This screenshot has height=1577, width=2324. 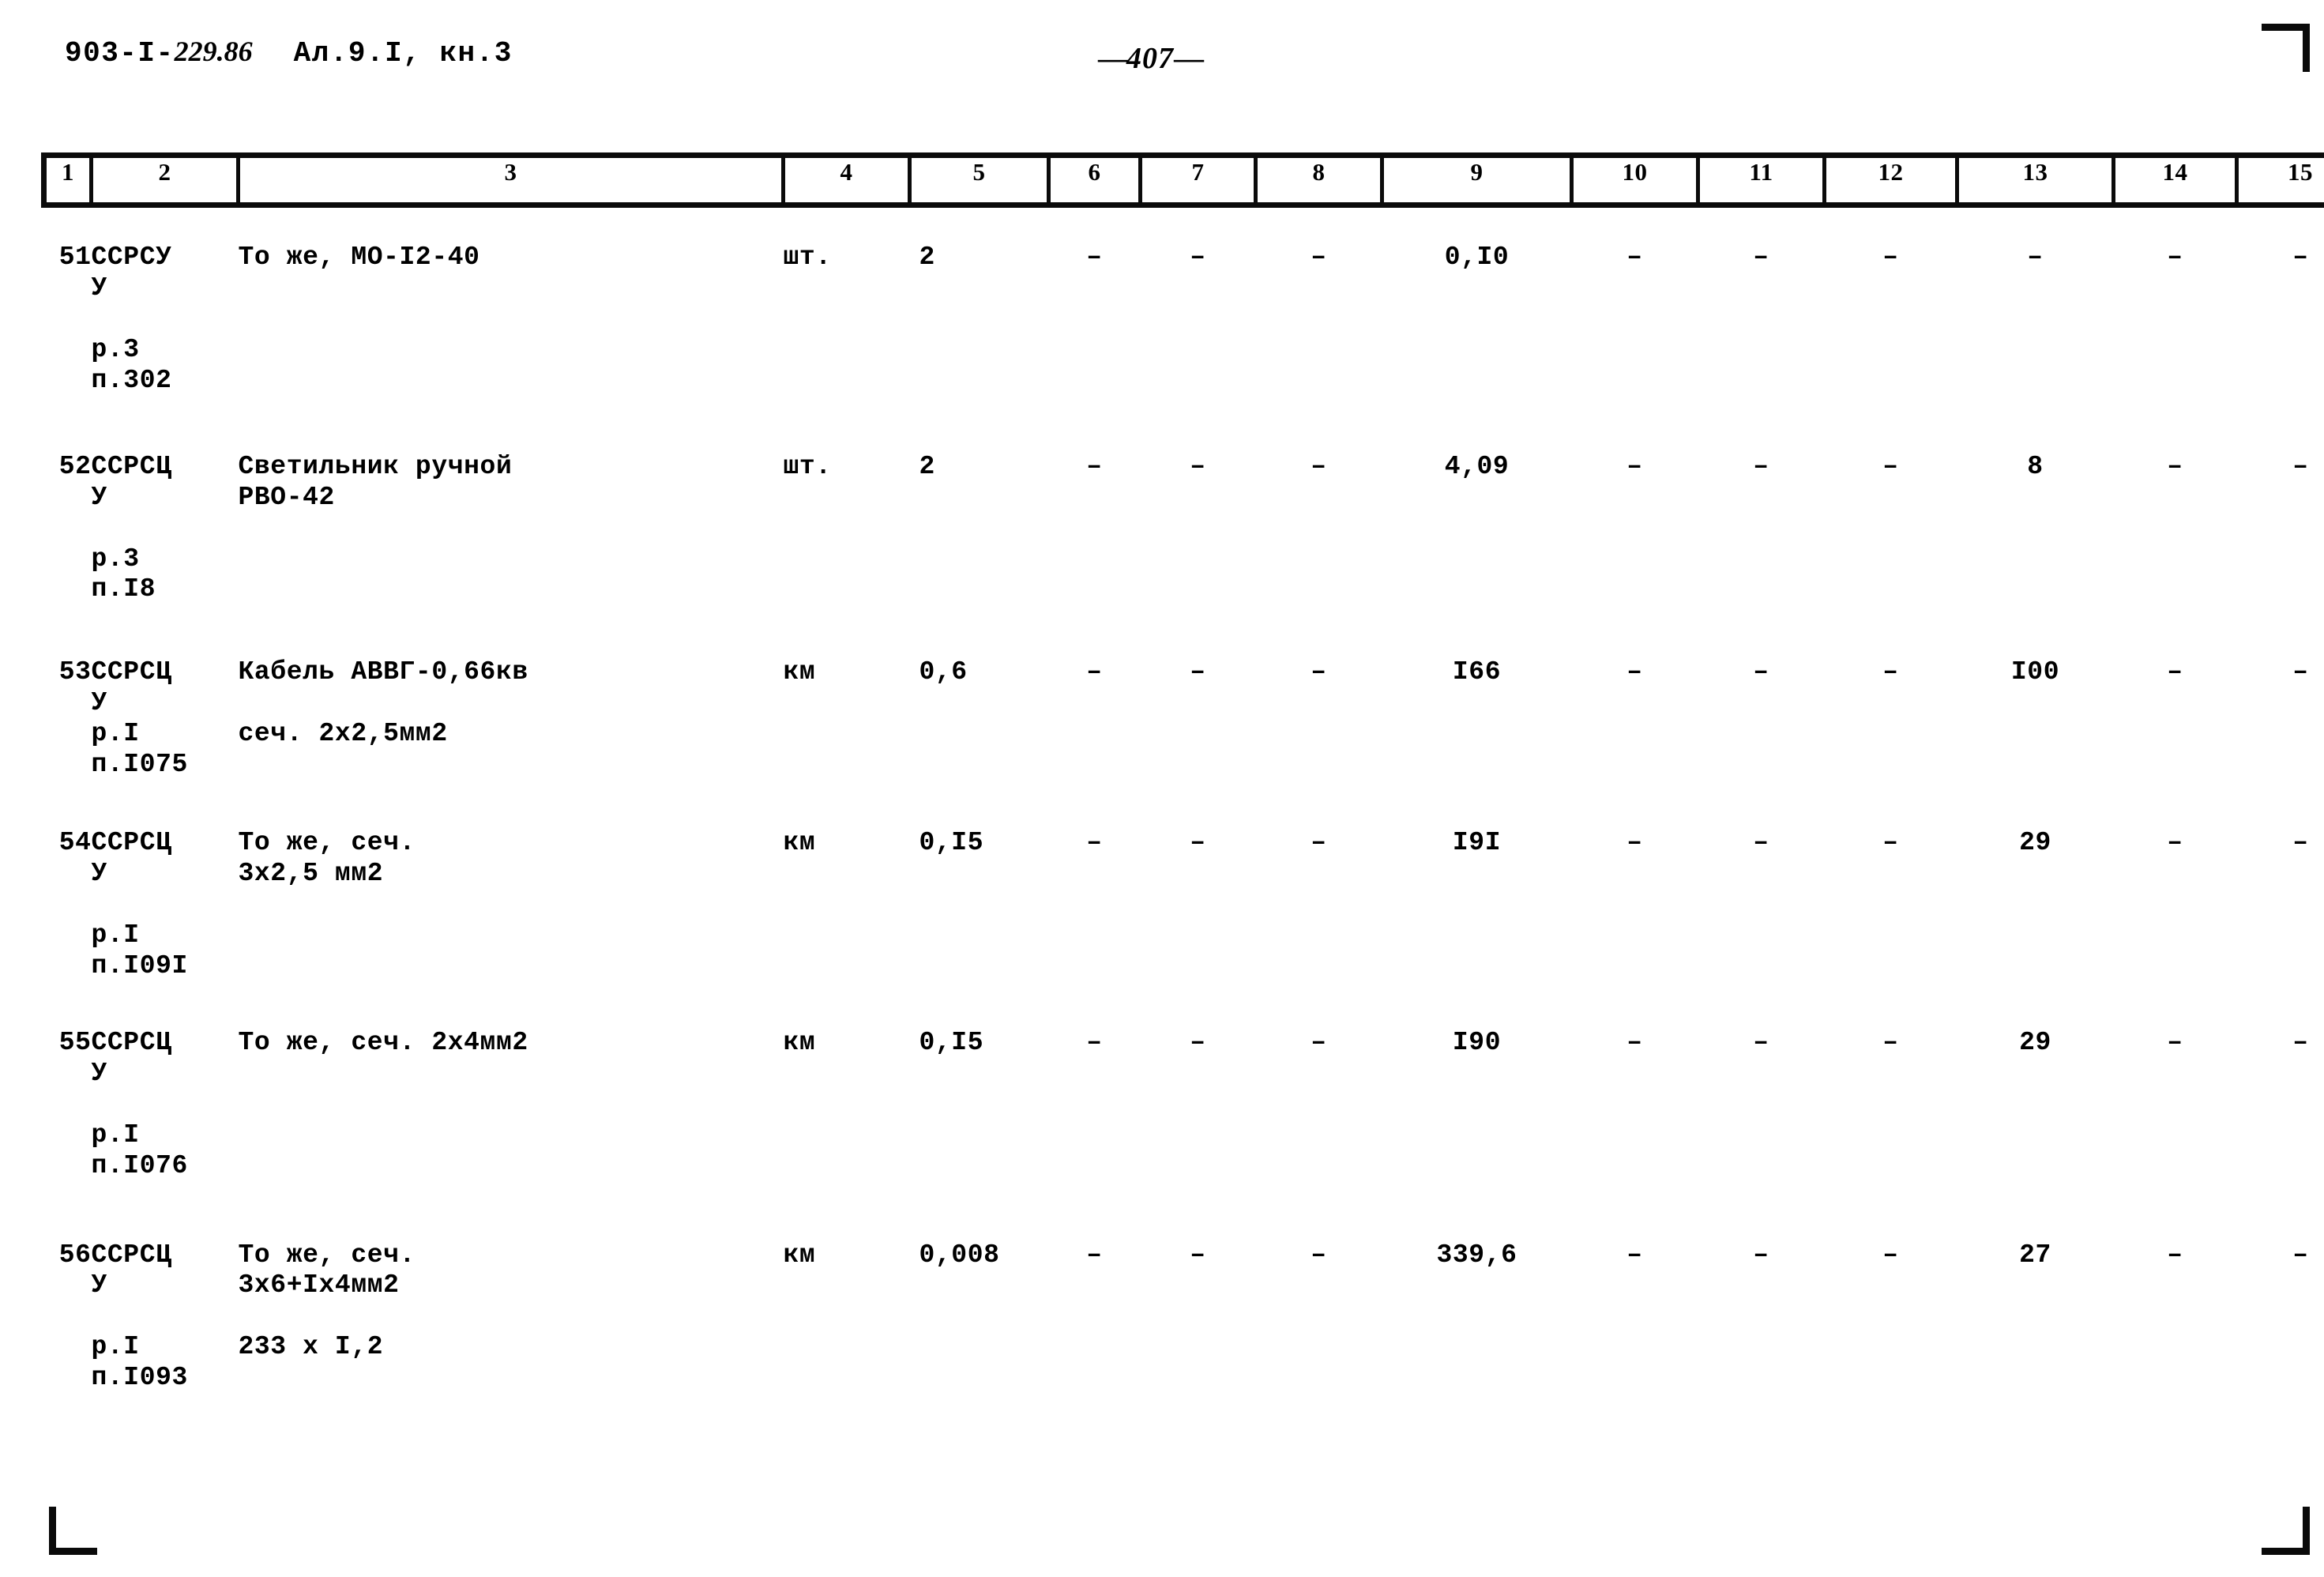 I want to click on row-code: ССРСЦ У р.I п.I076, so click(x=139, y=1103).